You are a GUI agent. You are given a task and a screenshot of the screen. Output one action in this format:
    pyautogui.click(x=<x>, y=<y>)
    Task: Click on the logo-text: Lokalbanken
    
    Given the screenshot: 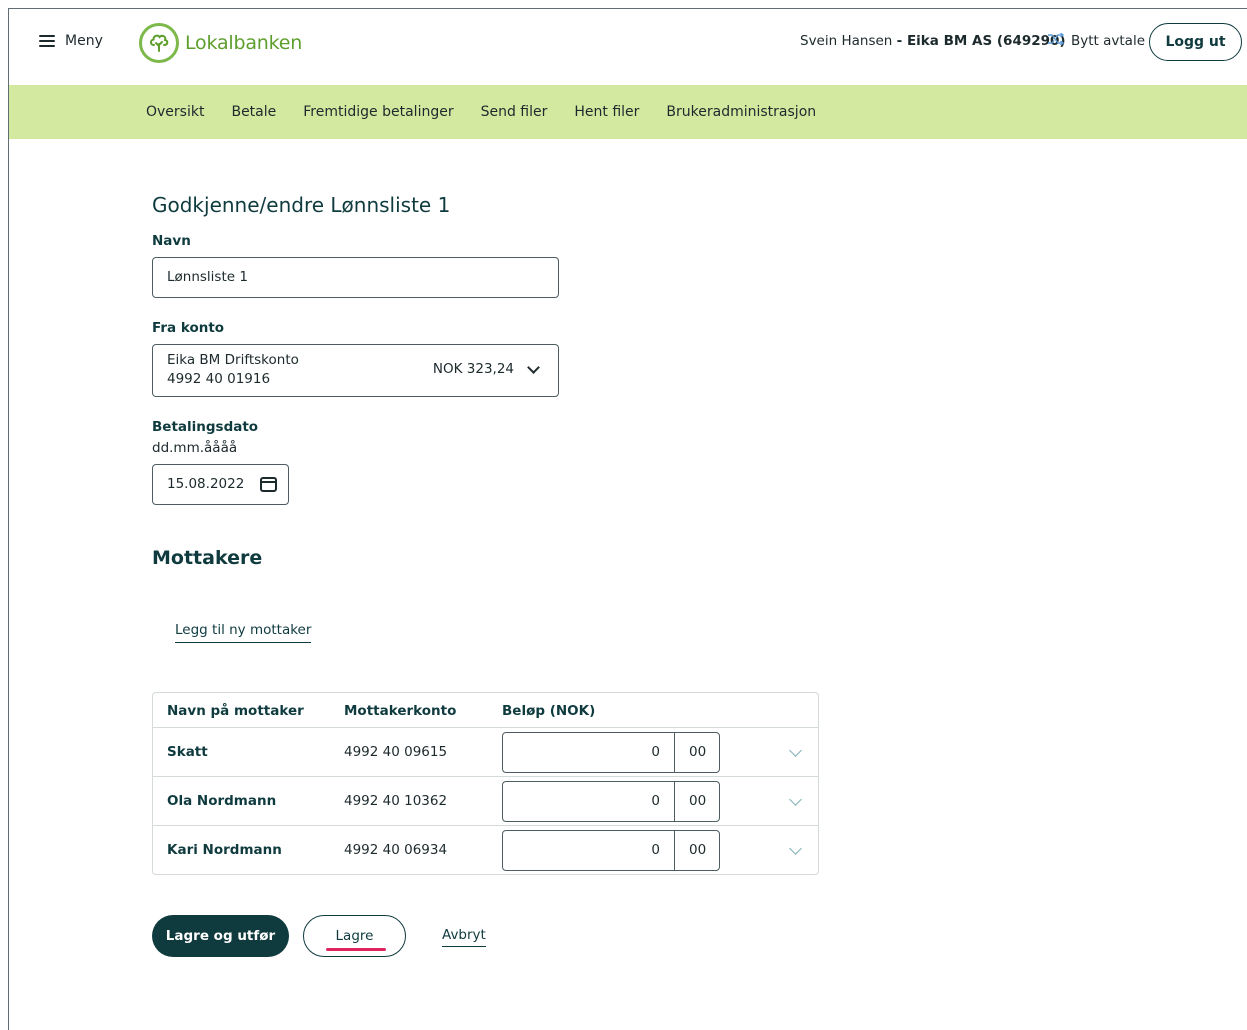 What is the action you would take?
    pyautogui.click(x=244, y=43)
    